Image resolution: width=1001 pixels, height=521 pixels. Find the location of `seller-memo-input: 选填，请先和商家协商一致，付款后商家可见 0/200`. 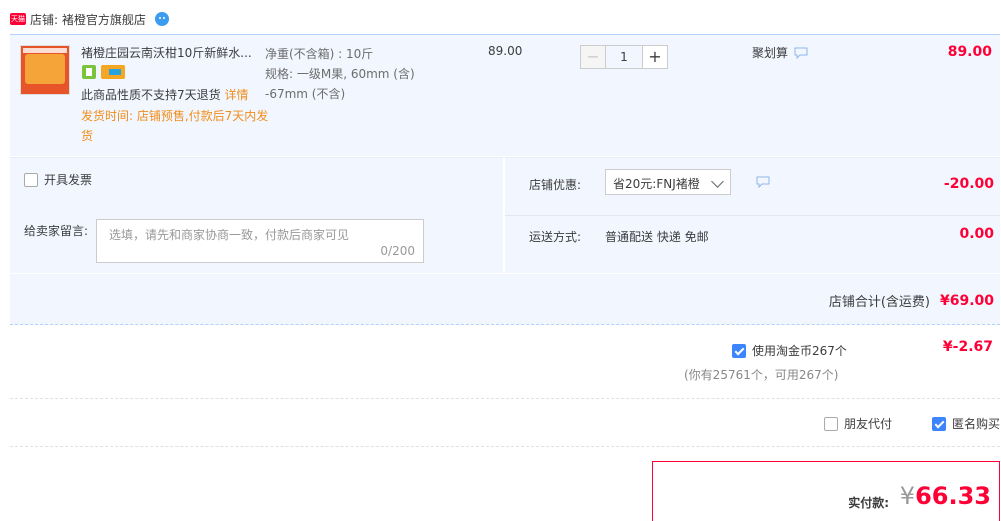

seller-memo-input: 选填，请先和商家协商一致，付款后商家可见 0/200 is located at coordinates (260, 241).